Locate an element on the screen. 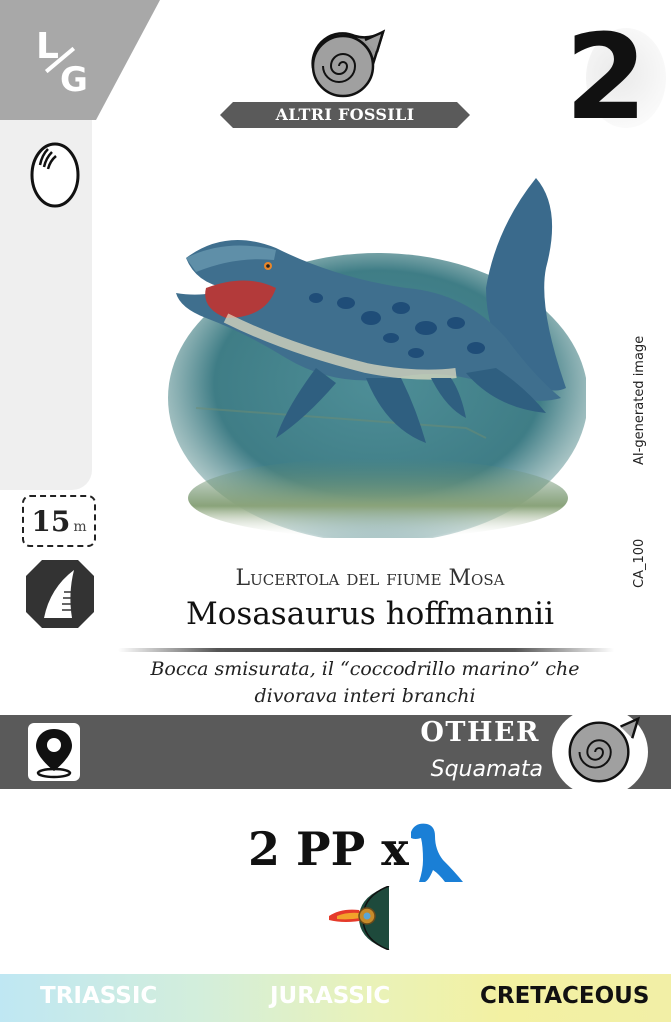 Image resolution: width=671 pixels, height=1028 pixels. meteor-icon is located at coordinates (359, 918).